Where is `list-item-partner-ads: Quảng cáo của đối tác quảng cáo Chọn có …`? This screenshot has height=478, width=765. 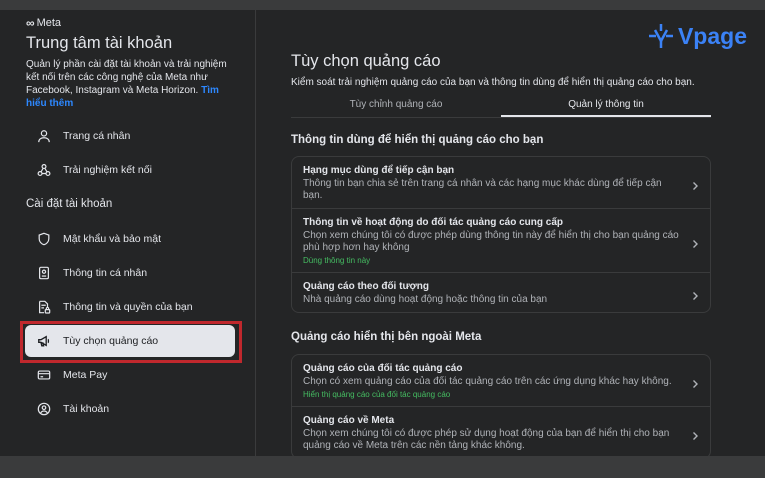
list-item-partner-ads: Quảng cáo của đối tác quảng cáo Chọn có … is located at coordinates (501, 381).